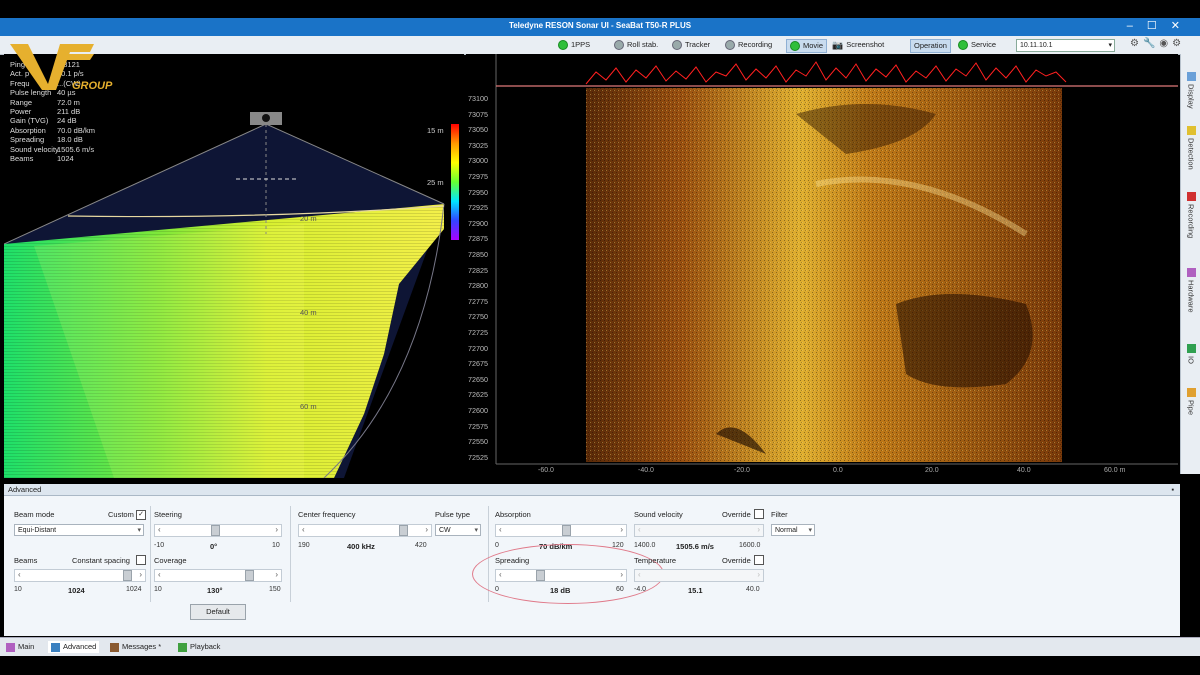 The height and width of the screenshot is (675, 1200). Describe the element at coordinates (478, 208) in the screenshot. I see `y-tick: 72925` at that location.